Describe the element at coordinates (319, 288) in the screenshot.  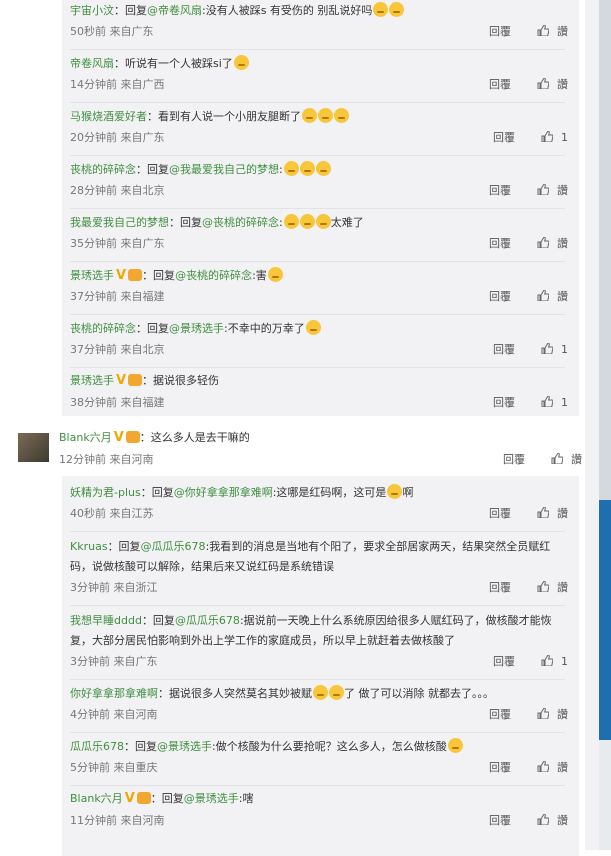
I see `reply-item: 景琇选手 V ：回复@丧桃的碎碎念:害 37分钟前 来自福建 回覆 讚` at that location.